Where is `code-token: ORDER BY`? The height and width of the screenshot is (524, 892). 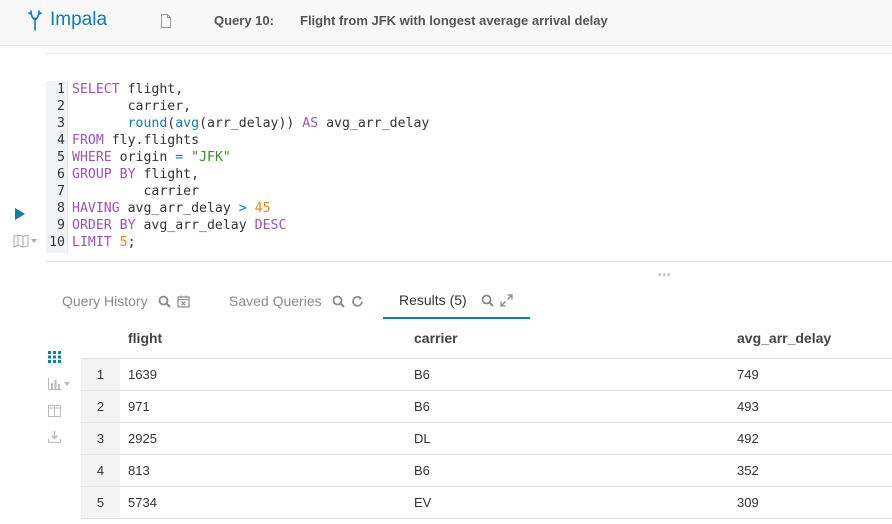
code-token: ORDER BY is located at coordinates (104, 225).